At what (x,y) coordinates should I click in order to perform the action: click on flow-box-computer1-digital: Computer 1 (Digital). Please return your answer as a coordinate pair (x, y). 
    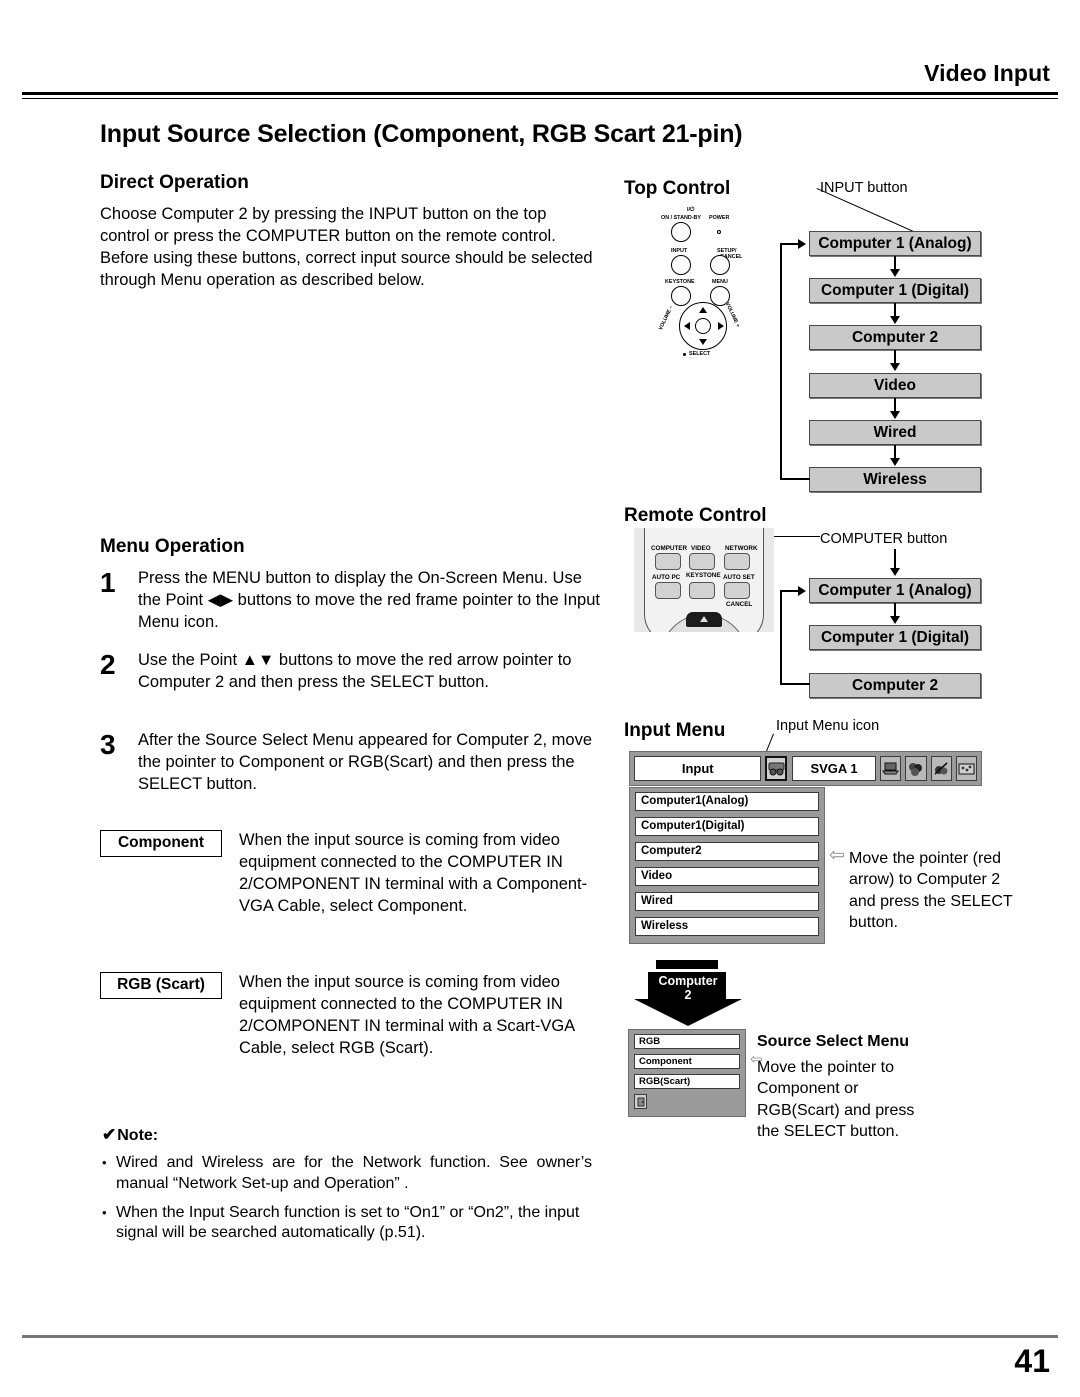
    Looking at the image, I should click on (895, 290).